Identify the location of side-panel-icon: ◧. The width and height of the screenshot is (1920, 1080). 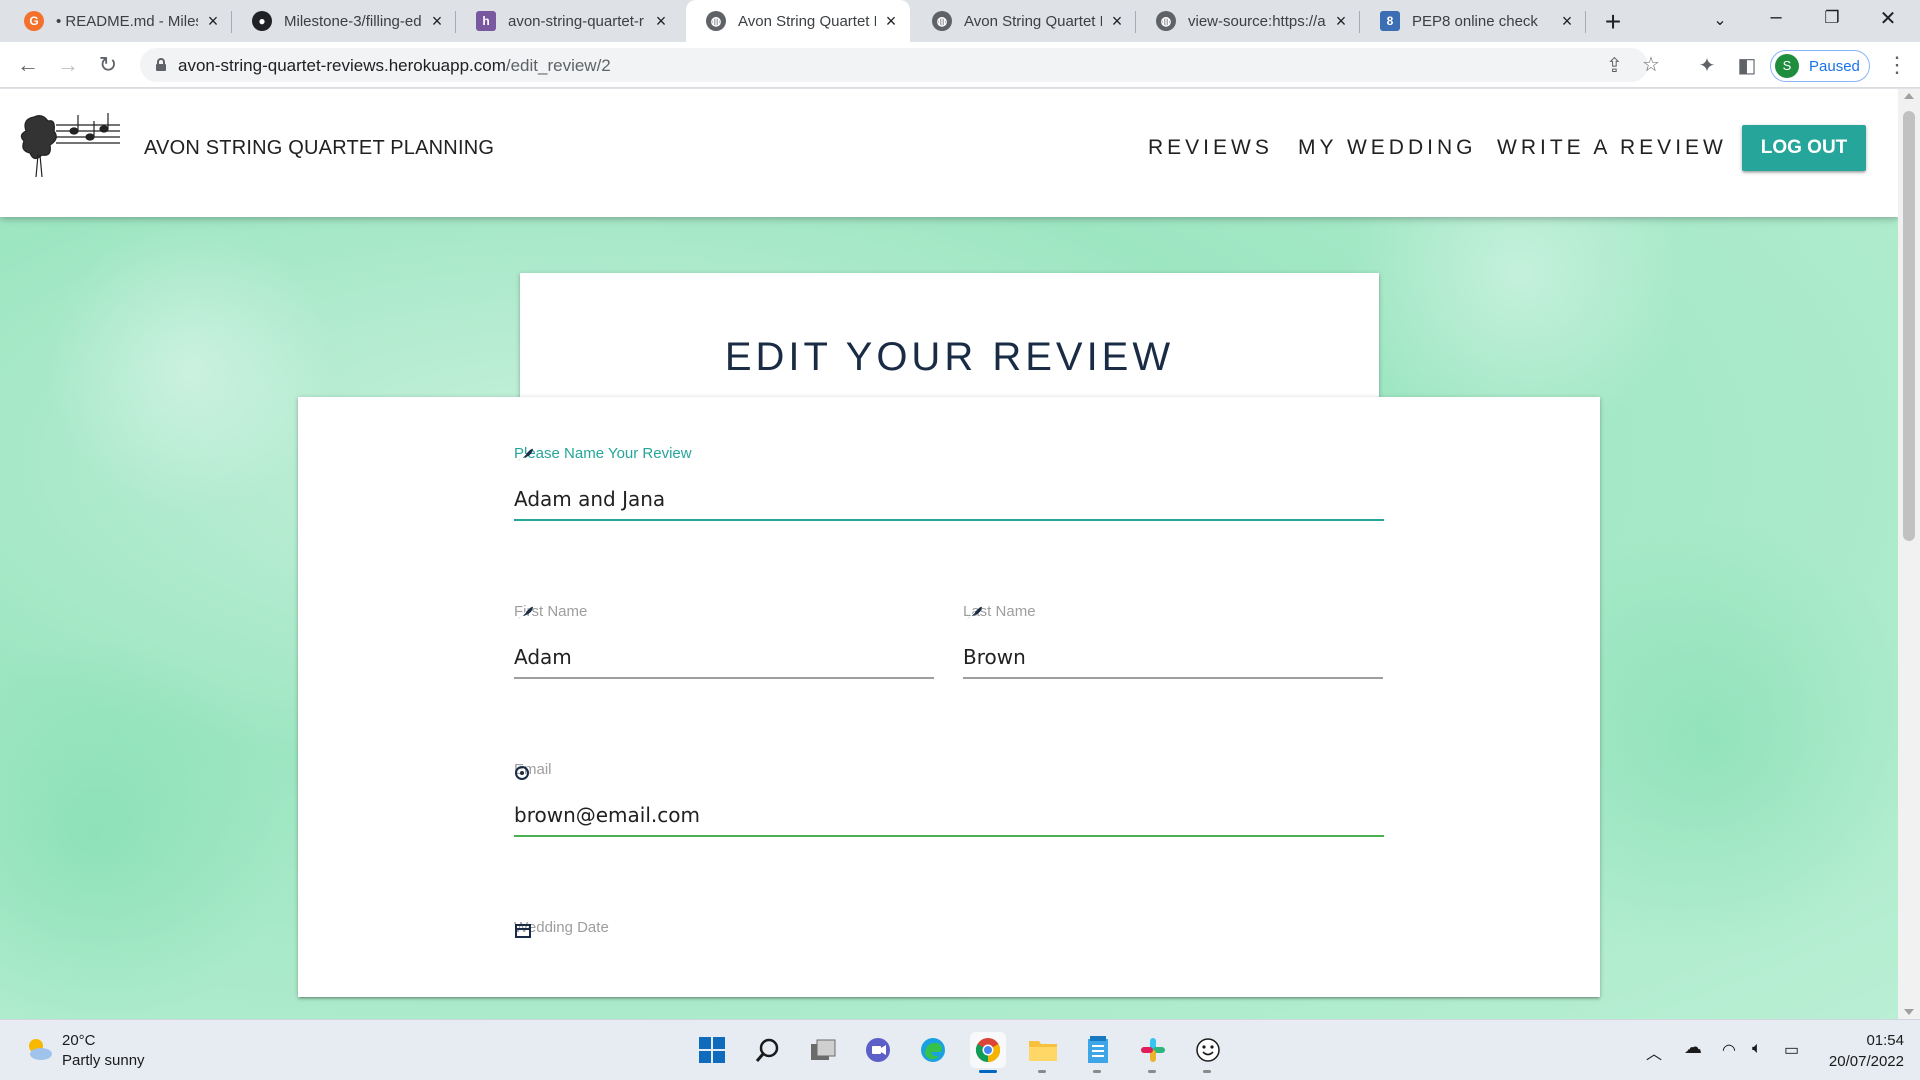
(1747, 65).